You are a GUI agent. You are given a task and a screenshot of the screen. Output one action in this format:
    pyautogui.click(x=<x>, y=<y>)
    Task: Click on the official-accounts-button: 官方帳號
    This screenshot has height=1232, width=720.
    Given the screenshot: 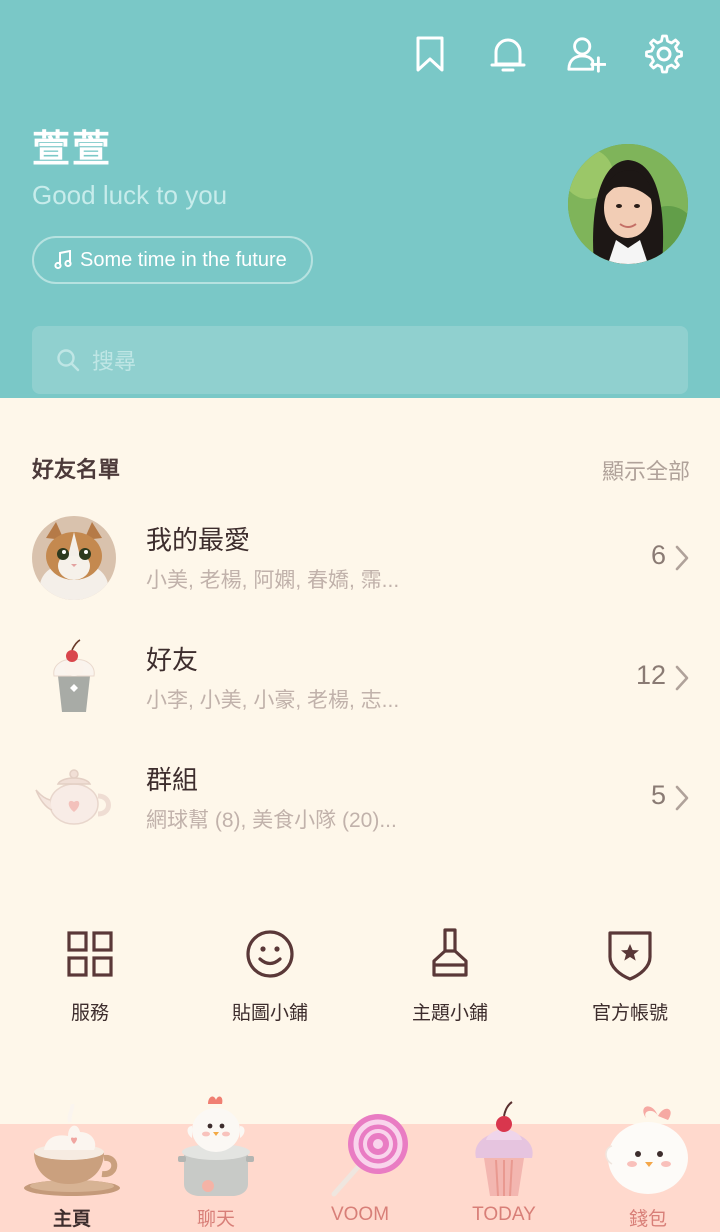 What is the action you would take?
    pyautogui.click(x=630, y=974)
    